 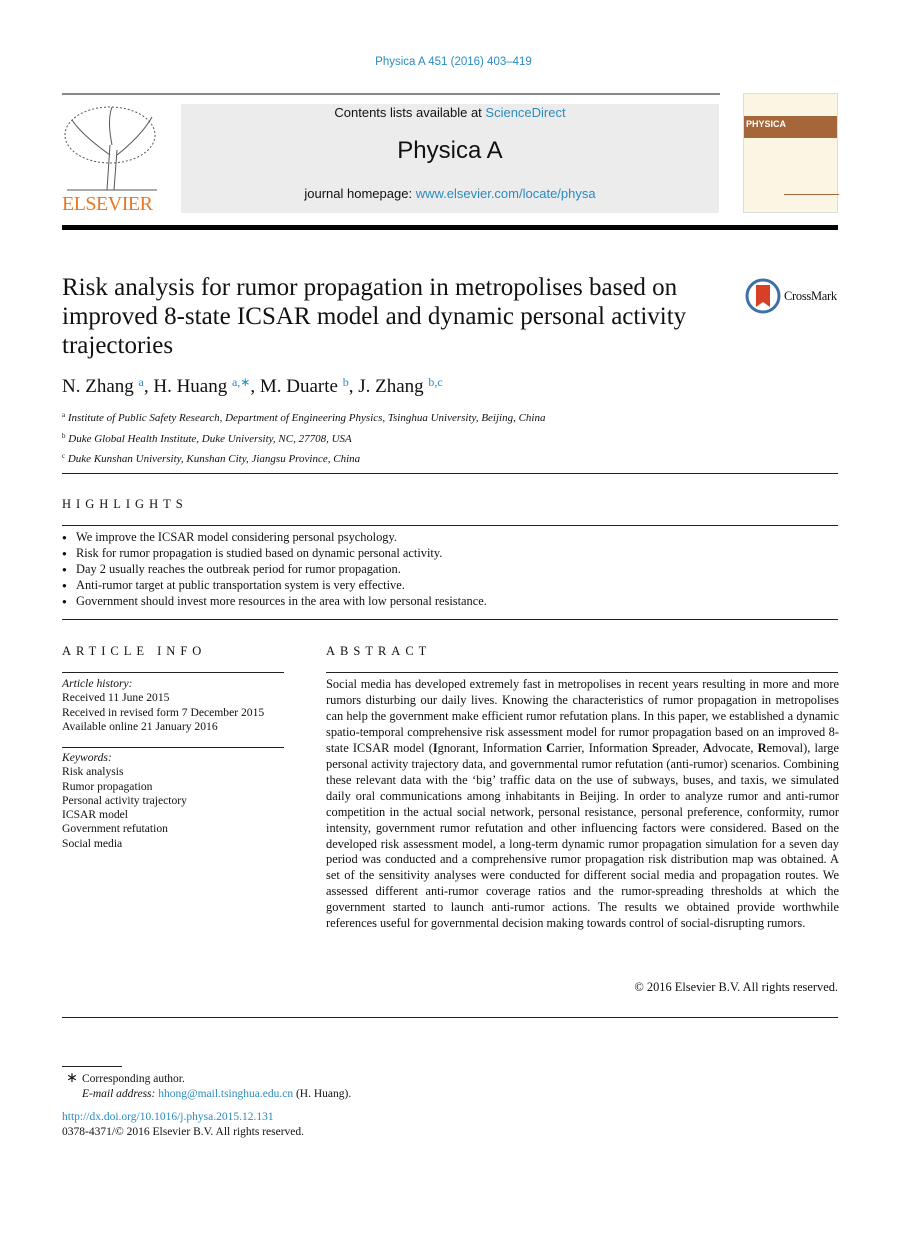 What do you see at coordinates (140, 726) in the screenshot?
I see `history-item: Available online 21 January 2016` at bounding box center [140, 726].